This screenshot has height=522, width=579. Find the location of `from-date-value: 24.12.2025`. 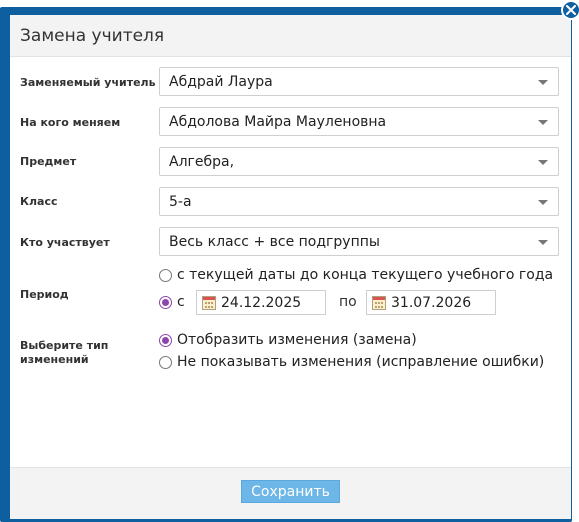

from-date-value: 24.12.2025 is located at coordinates (261, 303).